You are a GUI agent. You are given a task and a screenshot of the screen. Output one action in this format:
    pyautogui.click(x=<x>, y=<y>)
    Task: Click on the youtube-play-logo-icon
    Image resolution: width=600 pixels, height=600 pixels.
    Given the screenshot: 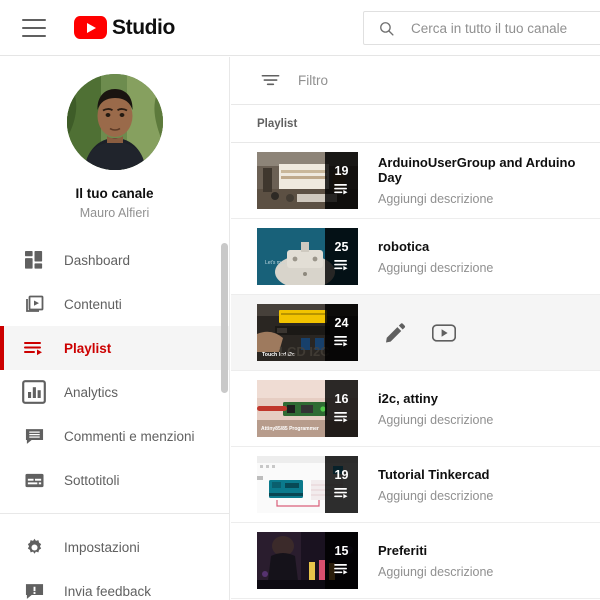 What is the action you would take?
    pyautogui.click(x=90, y=27)
    